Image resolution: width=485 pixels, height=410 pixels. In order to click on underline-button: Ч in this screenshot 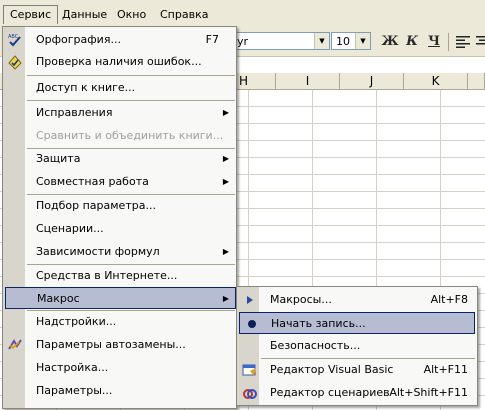, I will do `click(434, 42)`.